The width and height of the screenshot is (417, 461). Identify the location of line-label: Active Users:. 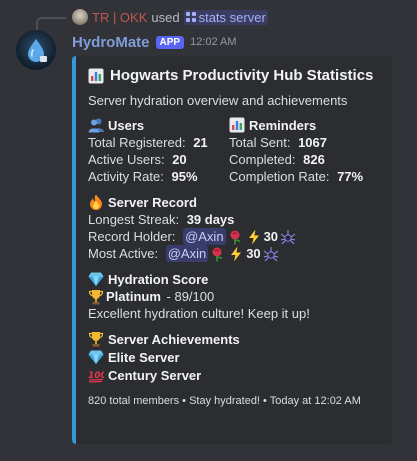
(126, 159).